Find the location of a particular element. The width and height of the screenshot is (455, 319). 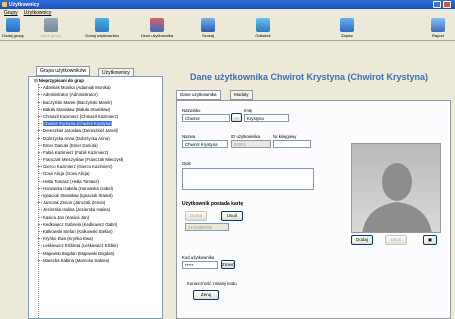

remove-user-button: Usuń użytkownika is located at coordinates (157, 29).